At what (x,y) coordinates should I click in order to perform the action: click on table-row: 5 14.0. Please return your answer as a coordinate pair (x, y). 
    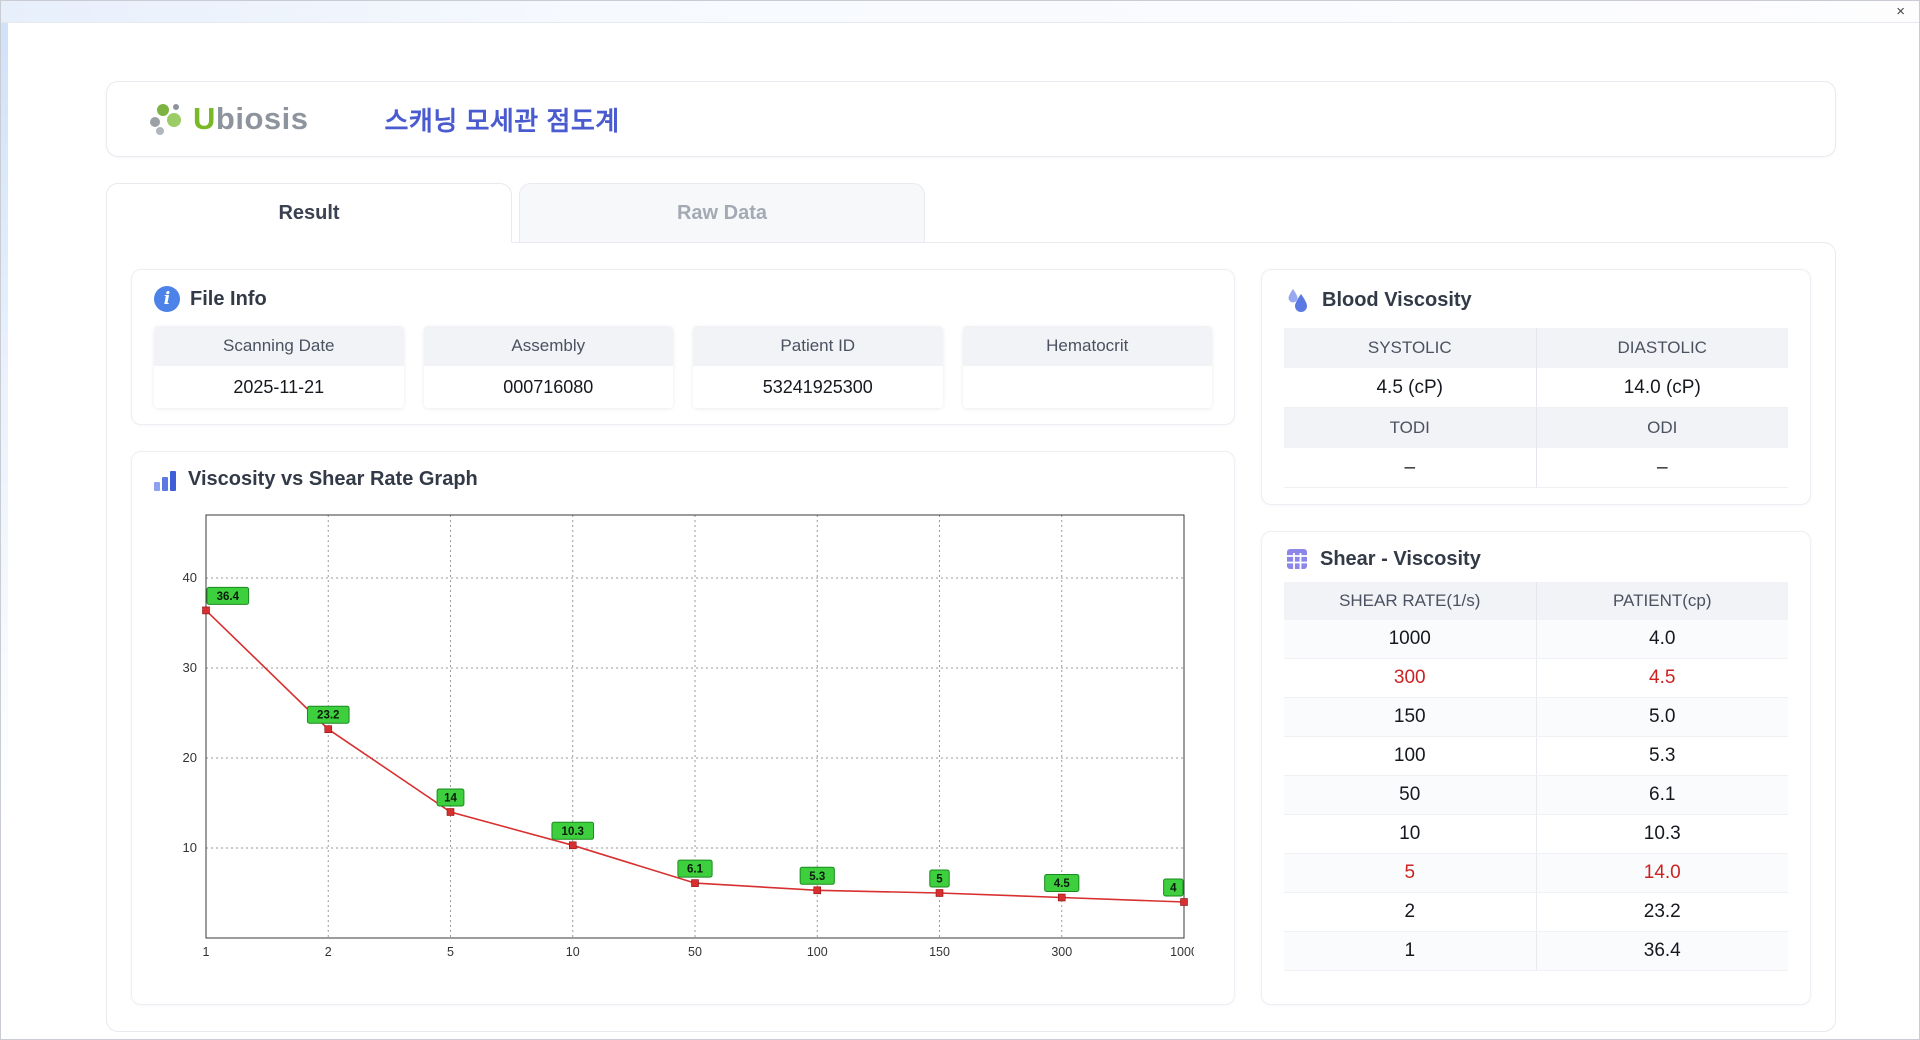
    Looking at the image, I should click on (1536, 873).